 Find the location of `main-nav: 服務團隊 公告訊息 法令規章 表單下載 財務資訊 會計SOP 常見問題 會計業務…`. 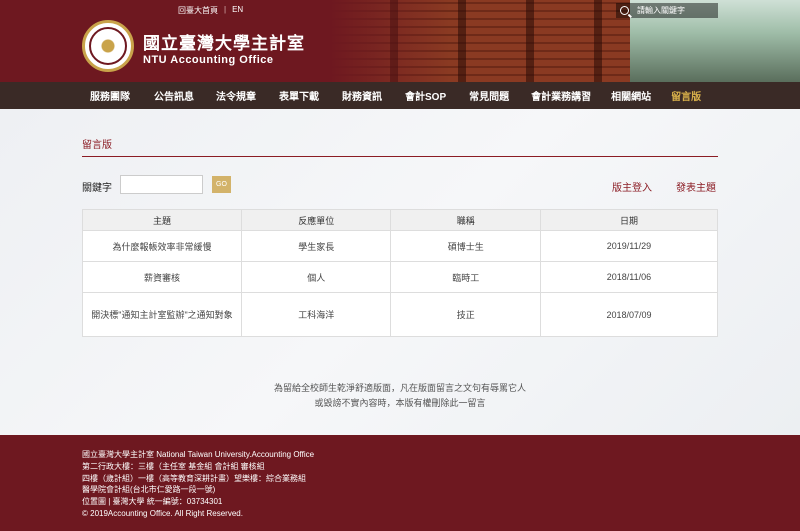

main-nav: 服務團隊 公告訊息 法令規章 表單下載 財務資訊 會計SOP 常見問題 會計業務… is located at coordinates (400, 95).